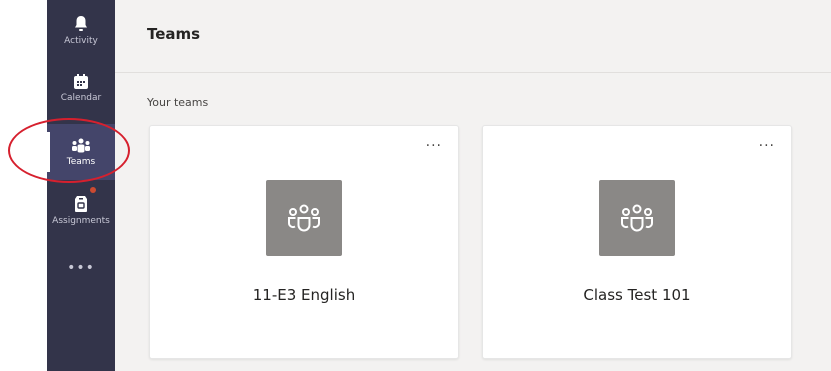 The height and width of the screenshot is (371, 831). What do you see at coordinates (81, 23) in the screenshot?
I see `bell-icon` at bounding box center [81, 23].